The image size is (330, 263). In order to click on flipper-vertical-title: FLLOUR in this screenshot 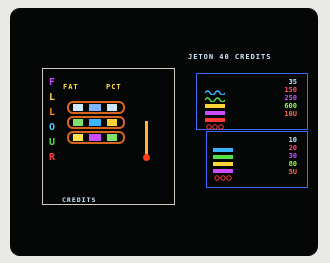, I will do `click(52, 120)`.